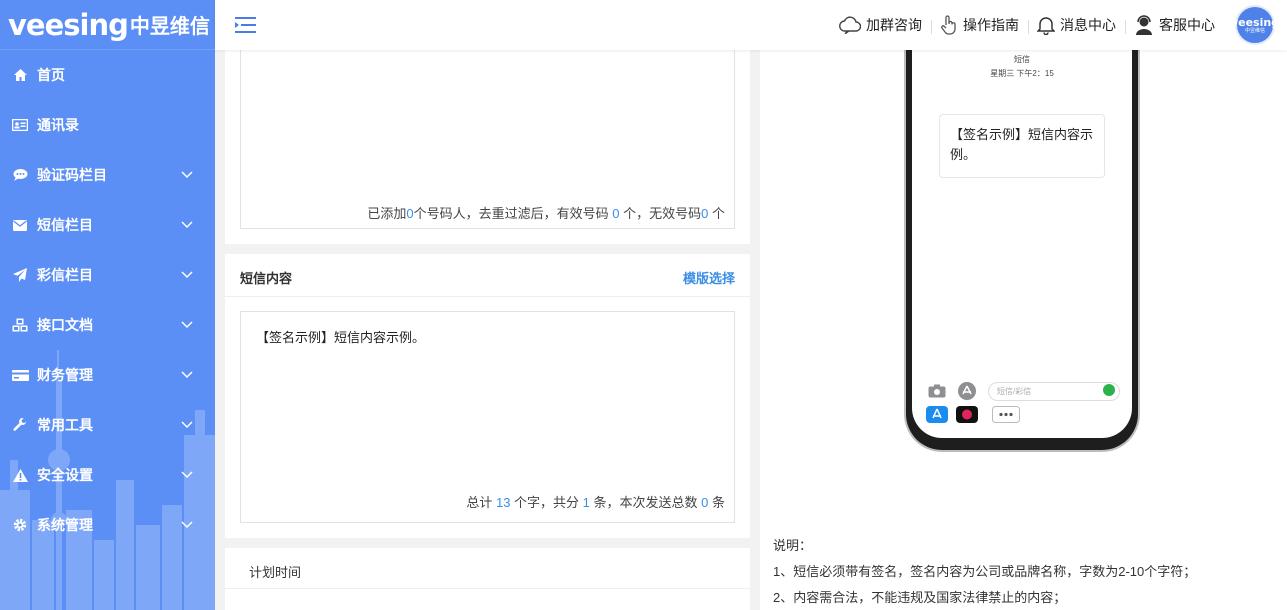 The height and width of the screenshot is (610, 1287). I want to click on paper-plane-icon, so click(20, 275).